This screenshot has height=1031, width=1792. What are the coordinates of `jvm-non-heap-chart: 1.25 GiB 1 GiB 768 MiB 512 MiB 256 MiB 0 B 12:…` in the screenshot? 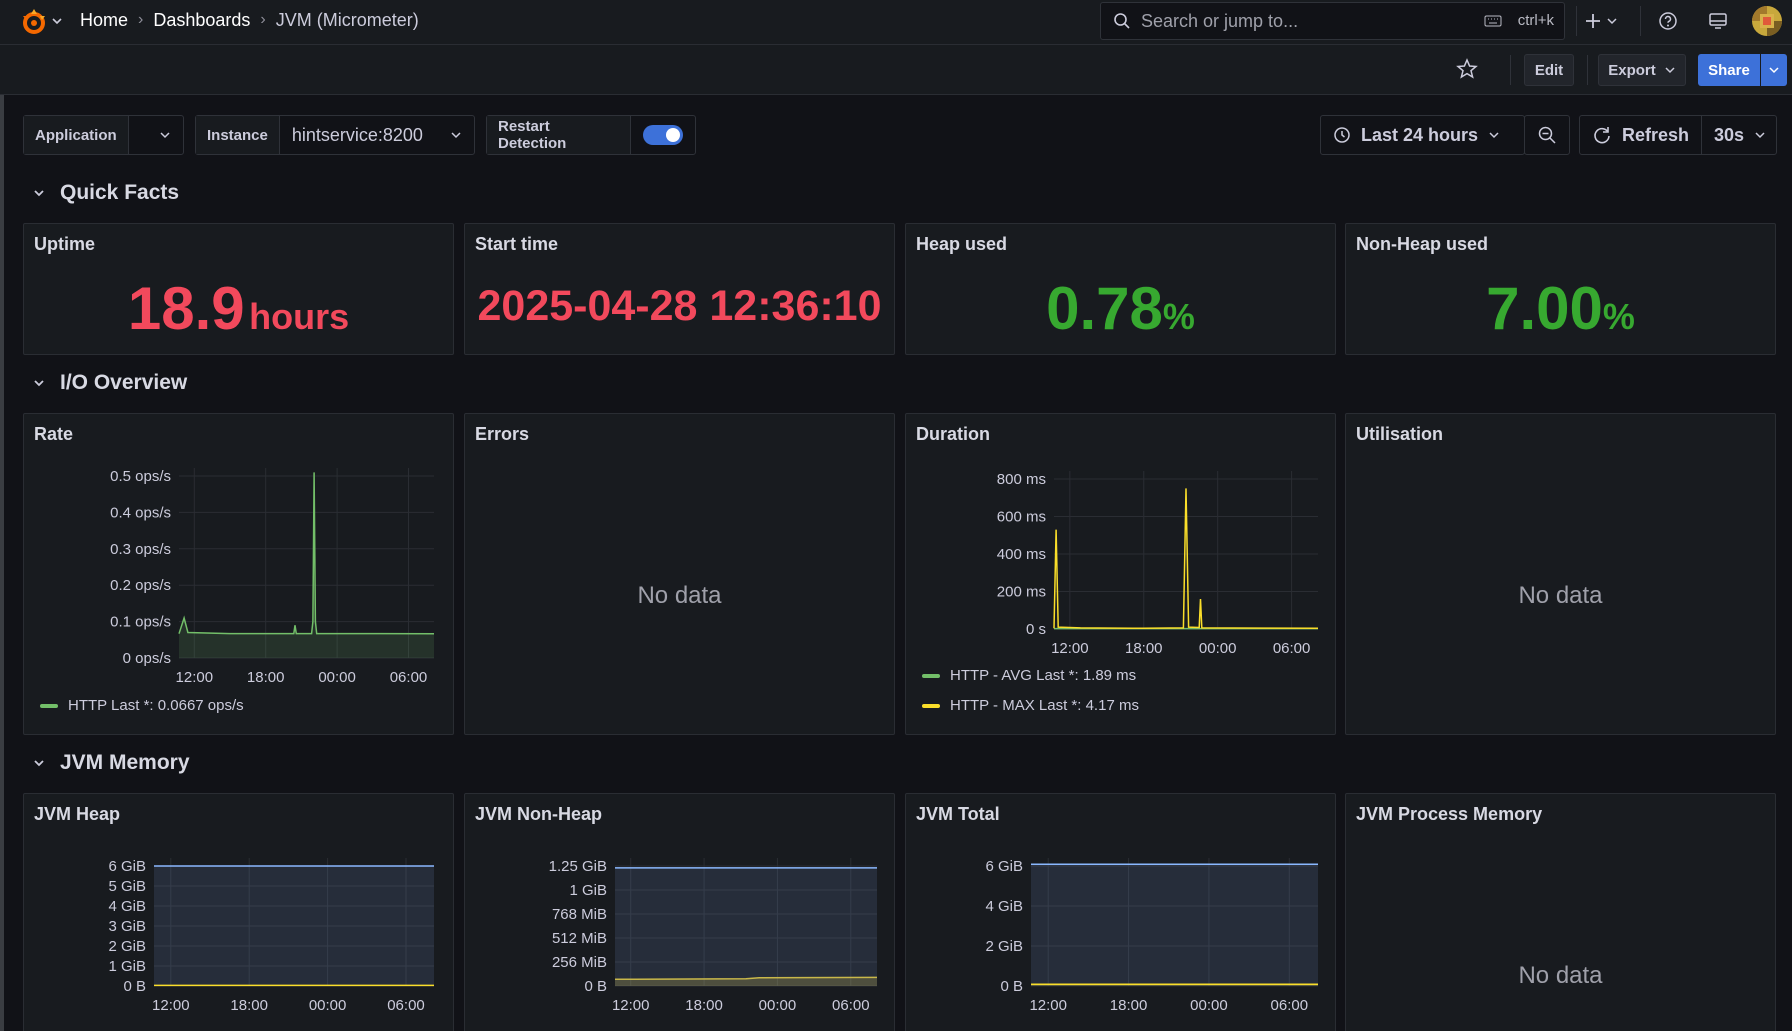 It's located at (680, 912).